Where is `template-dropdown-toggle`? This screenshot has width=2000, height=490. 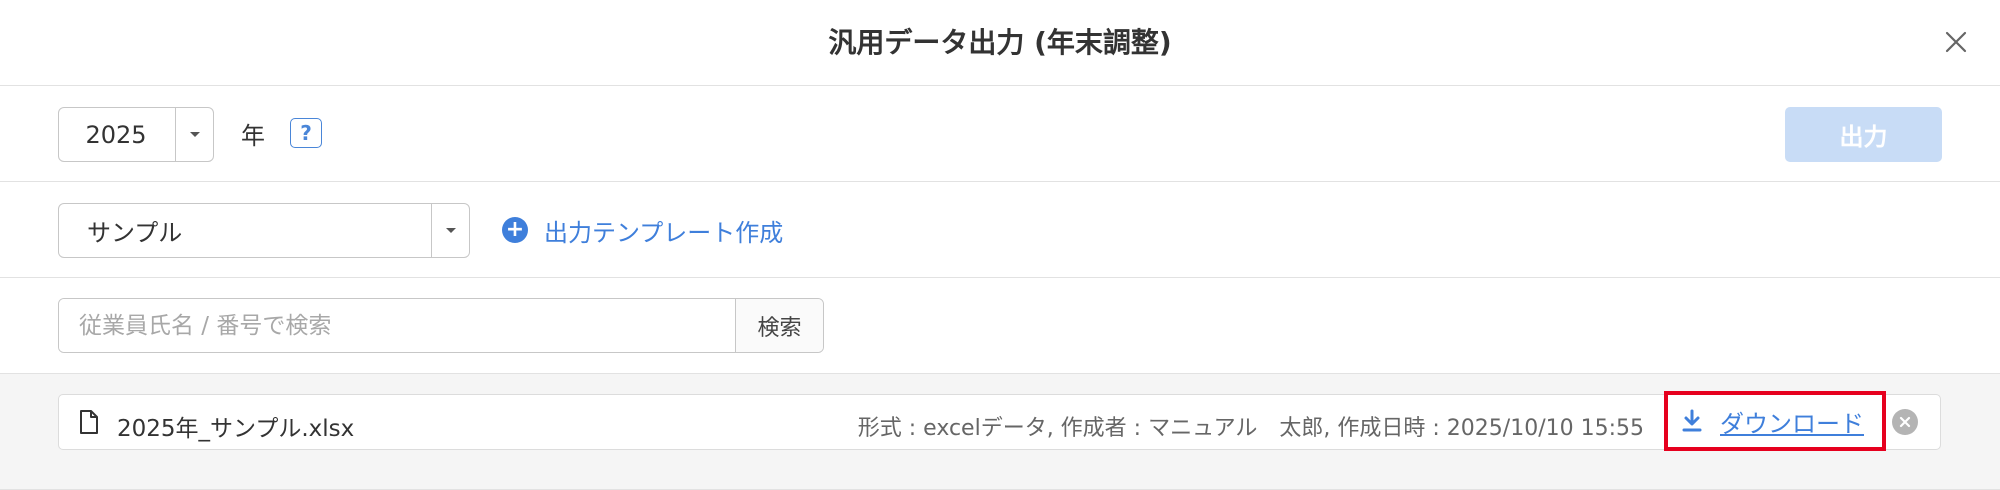 template-dropdown-toggle is located at coordinates (450, 230).